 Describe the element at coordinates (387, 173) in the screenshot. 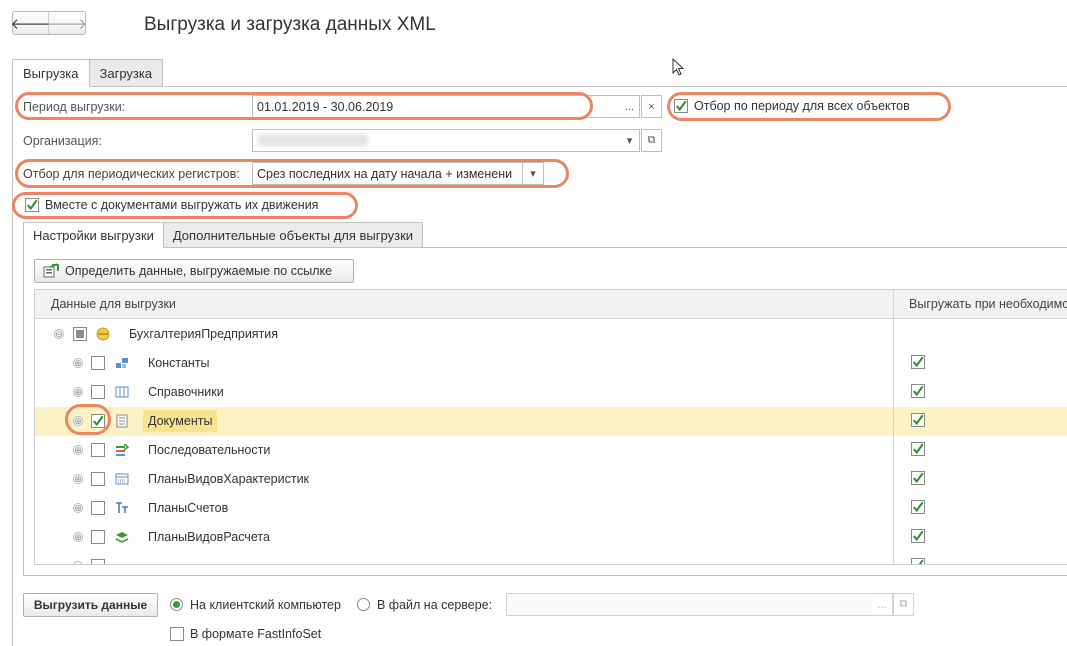

I see `periodic-filter-select: Срез последних на дату начала + изменени` at that location.